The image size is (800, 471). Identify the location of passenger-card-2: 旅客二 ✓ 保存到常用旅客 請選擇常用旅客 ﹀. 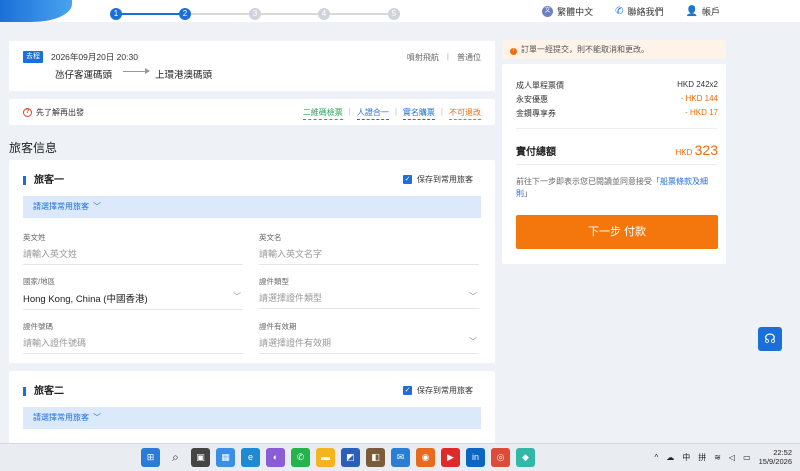
(252, 407).